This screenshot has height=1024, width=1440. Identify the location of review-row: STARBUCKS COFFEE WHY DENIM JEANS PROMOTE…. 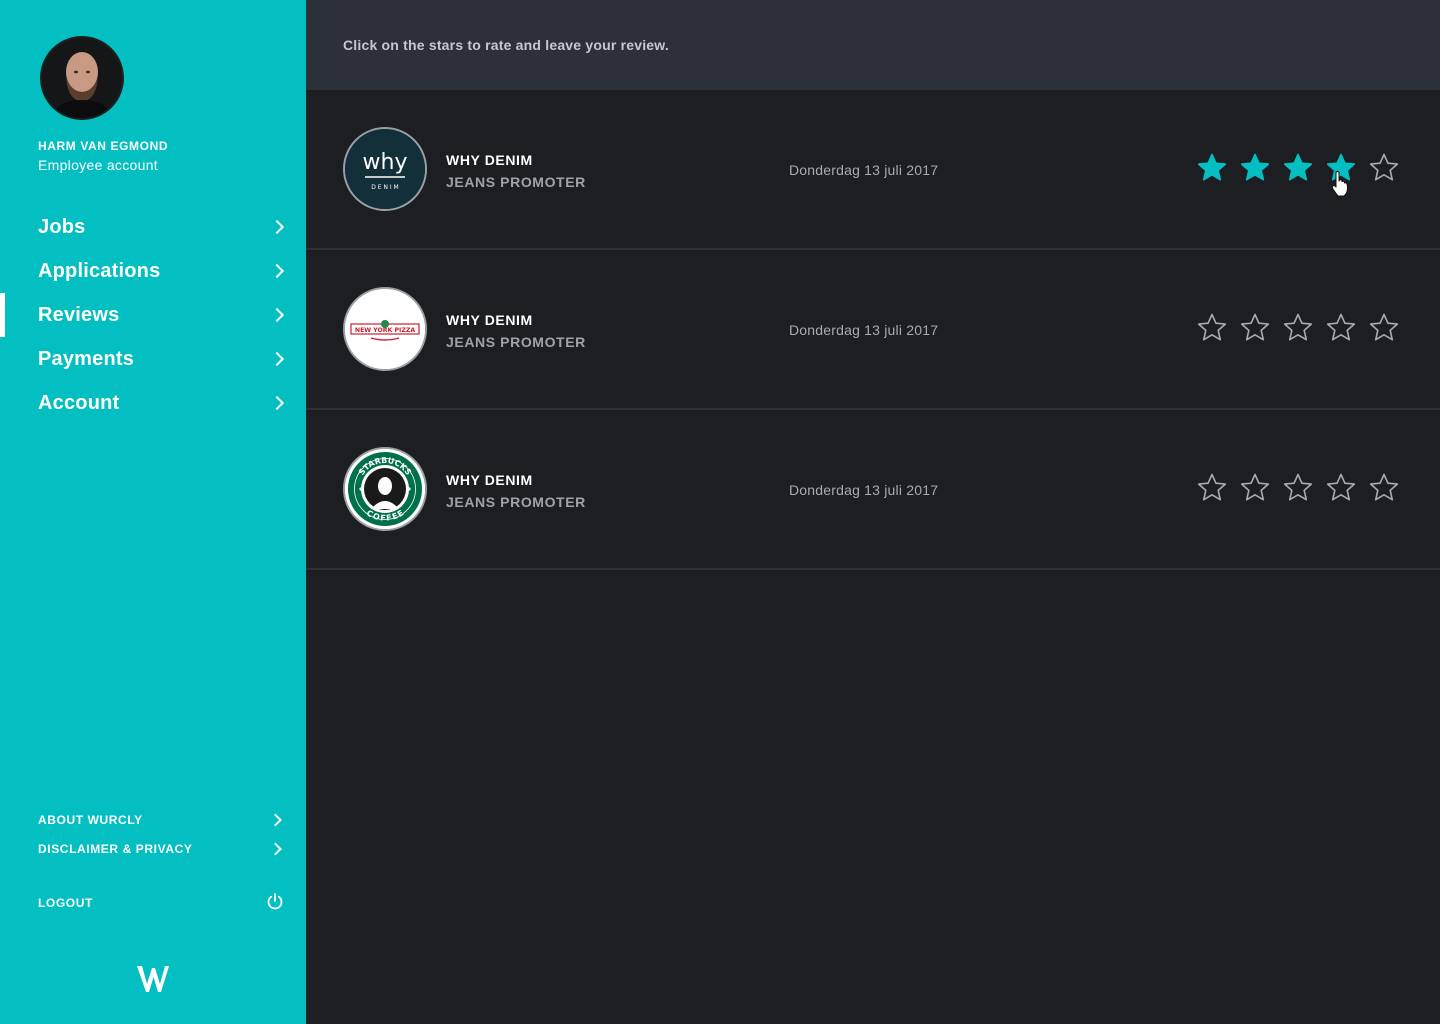
(873, 490).